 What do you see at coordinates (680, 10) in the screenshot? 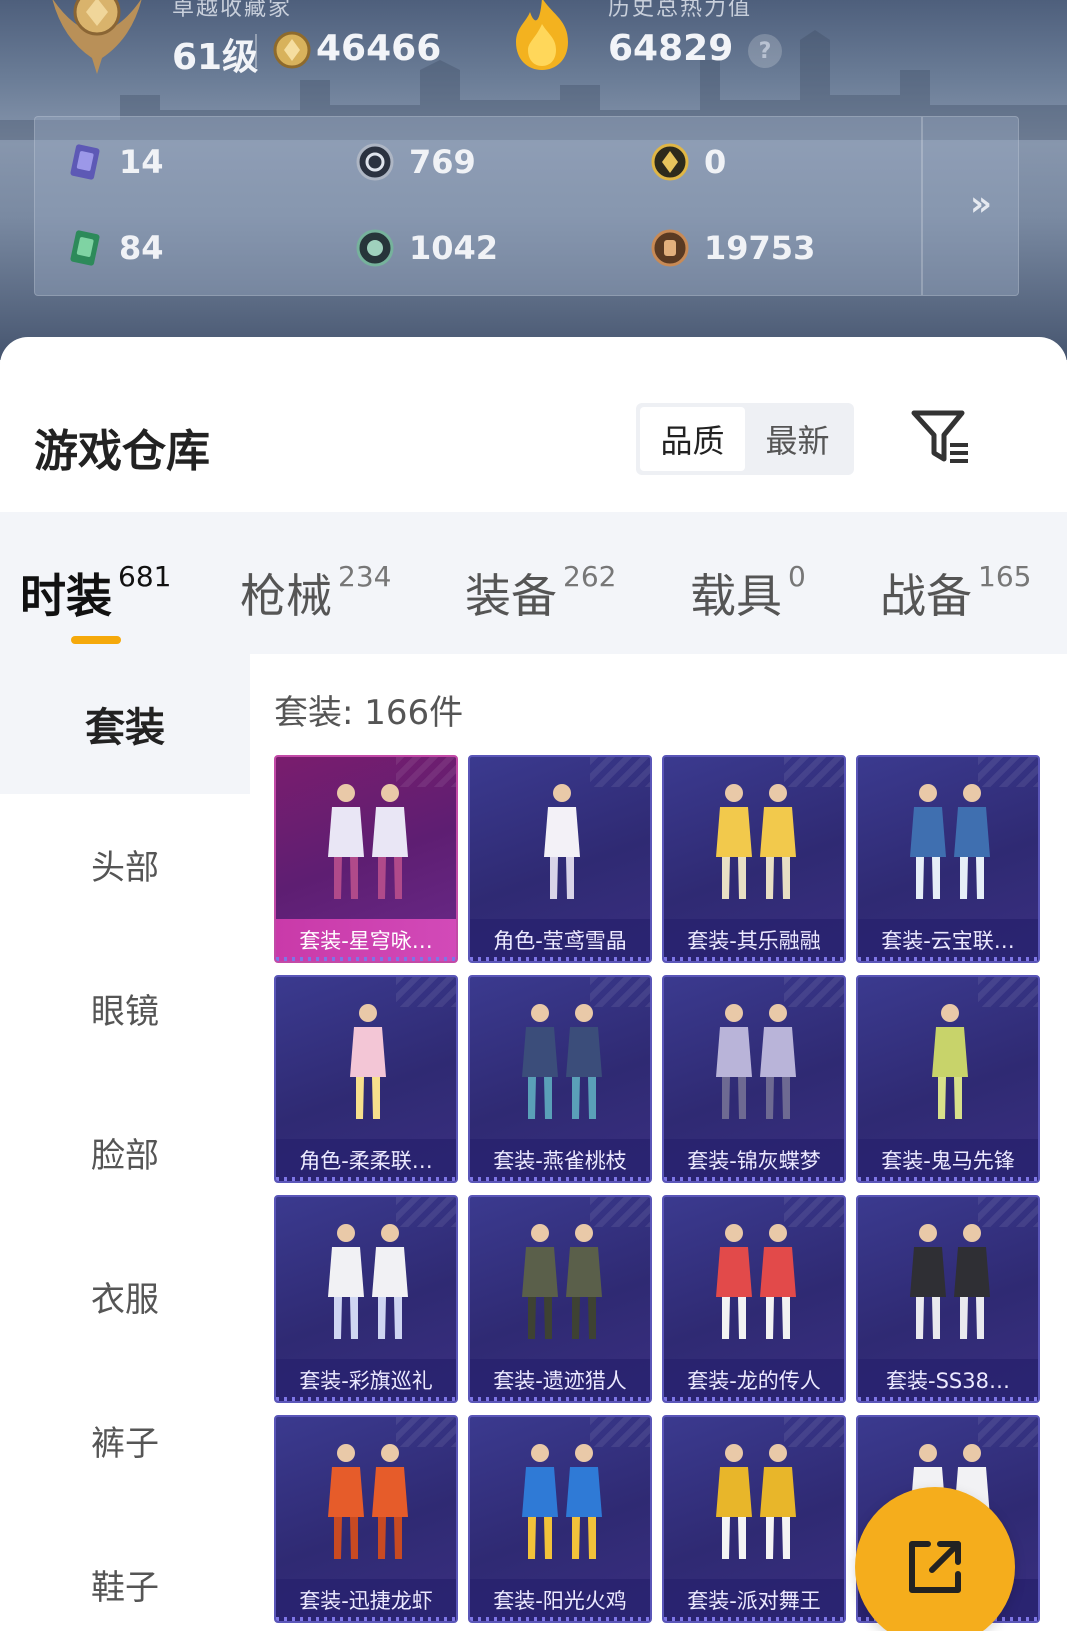
I see `power-caption: 历史总热力值` at bounding box center [680, 10].